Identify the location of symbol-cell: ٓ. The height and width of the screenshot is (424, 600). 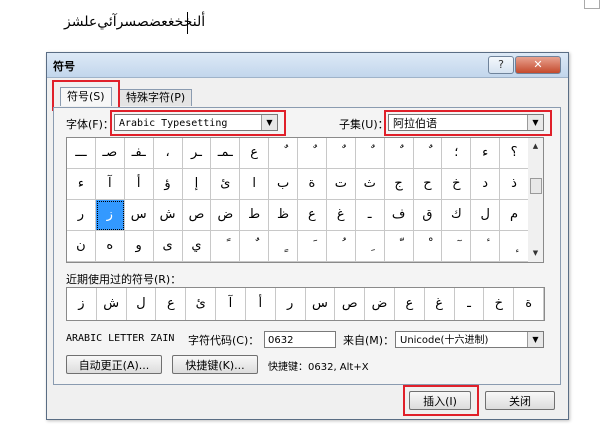
(457, 246).